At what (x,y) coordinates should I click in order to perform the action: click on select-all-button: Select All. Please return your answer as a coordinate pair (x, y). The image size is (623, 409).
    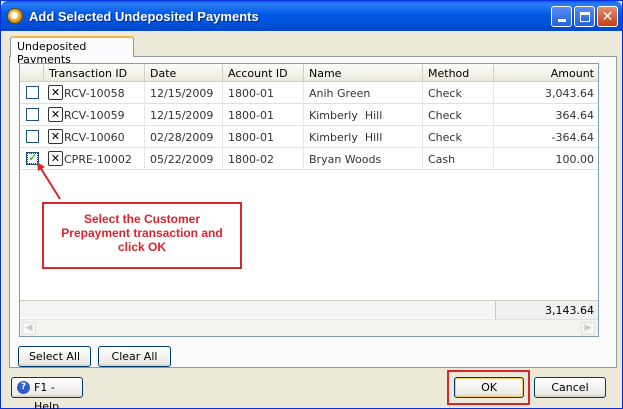
    Looking at the image, I should click on (54, 356).